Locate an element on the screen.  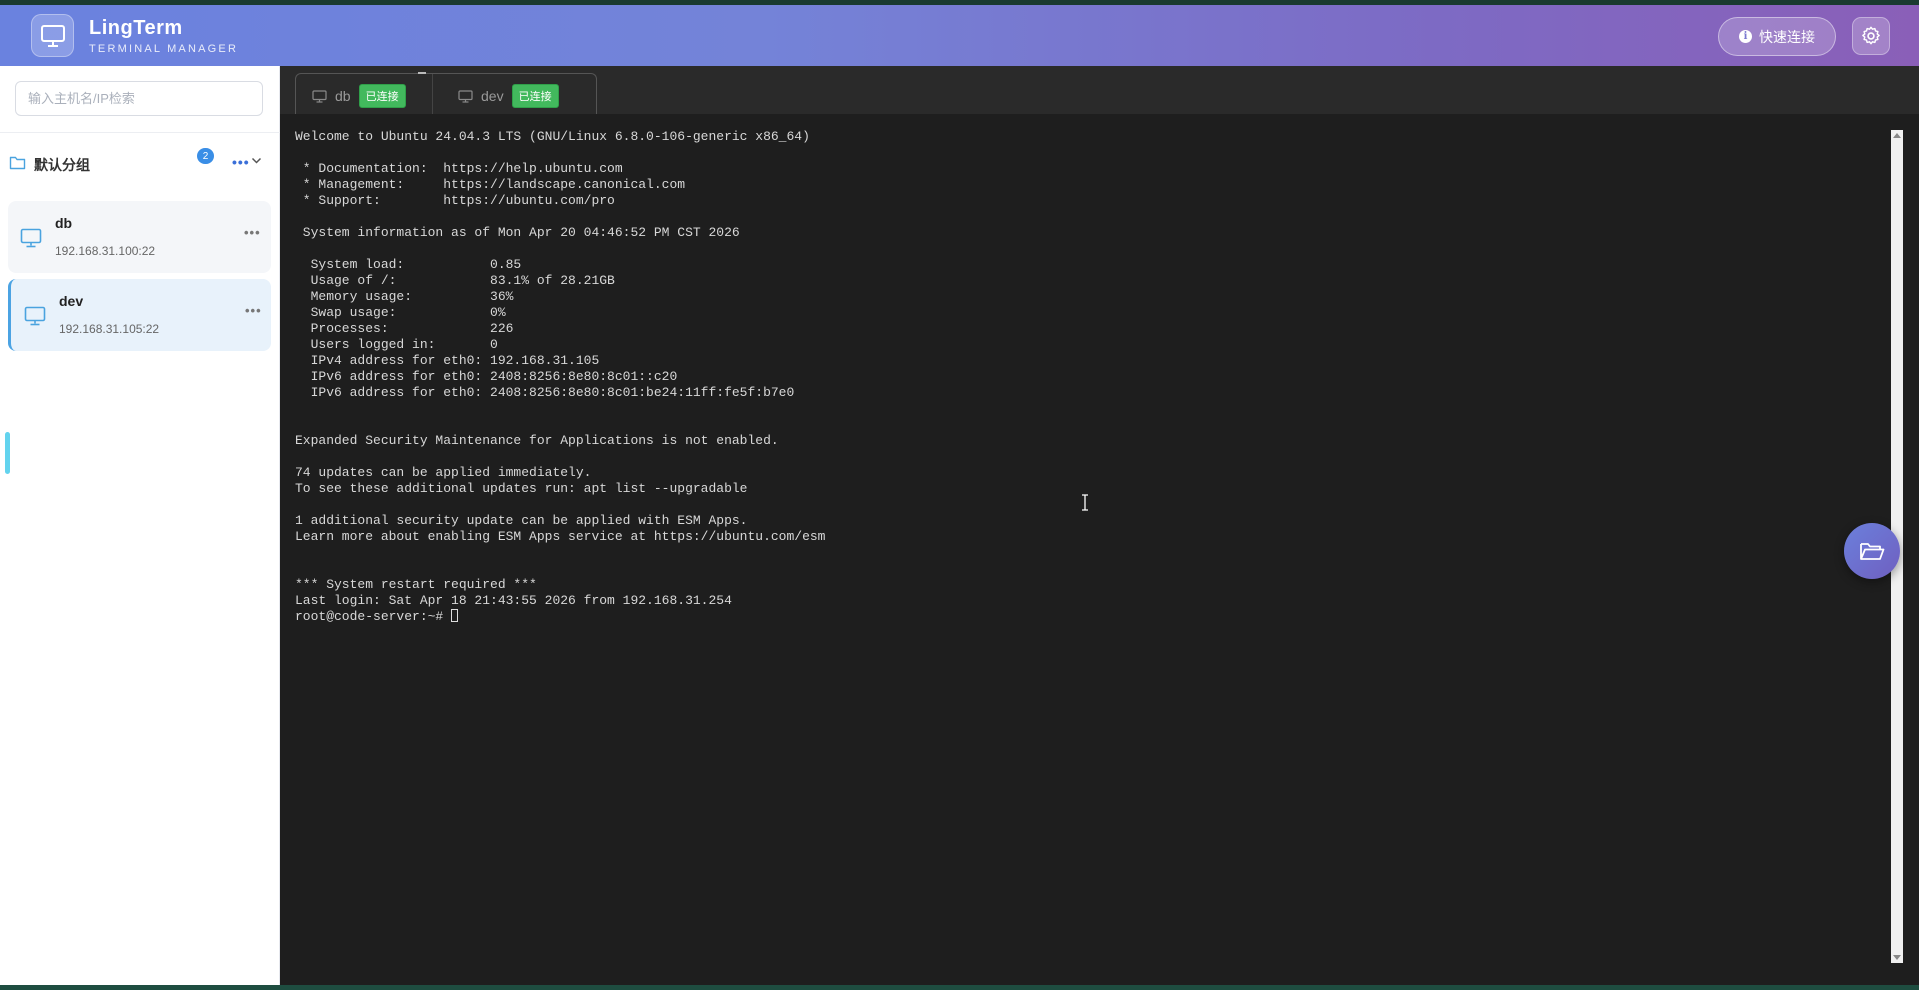
app-header: LingTerm TERMINAL MANAGER i 快速连接 is located at coordinates (959, 35).